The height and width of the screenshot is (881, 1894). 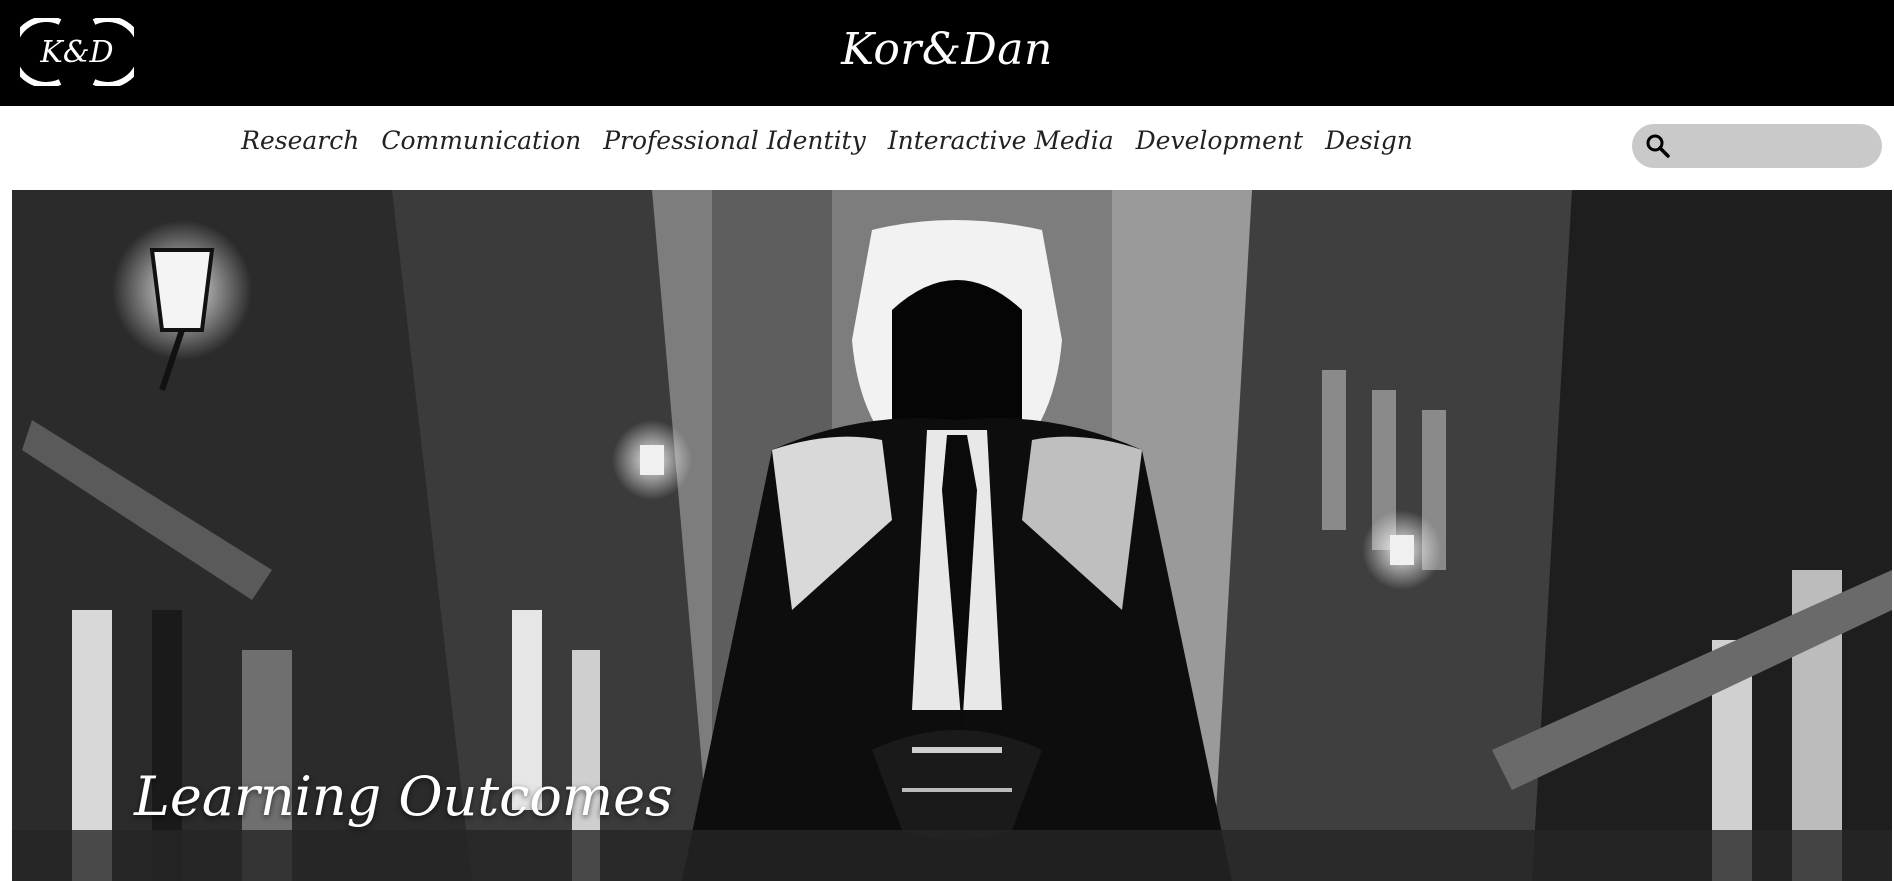 What do you see at coordinates (1369, 140) in the screenshot?
I see `nav-item-design: Design` at bounding box center [1369, 140].